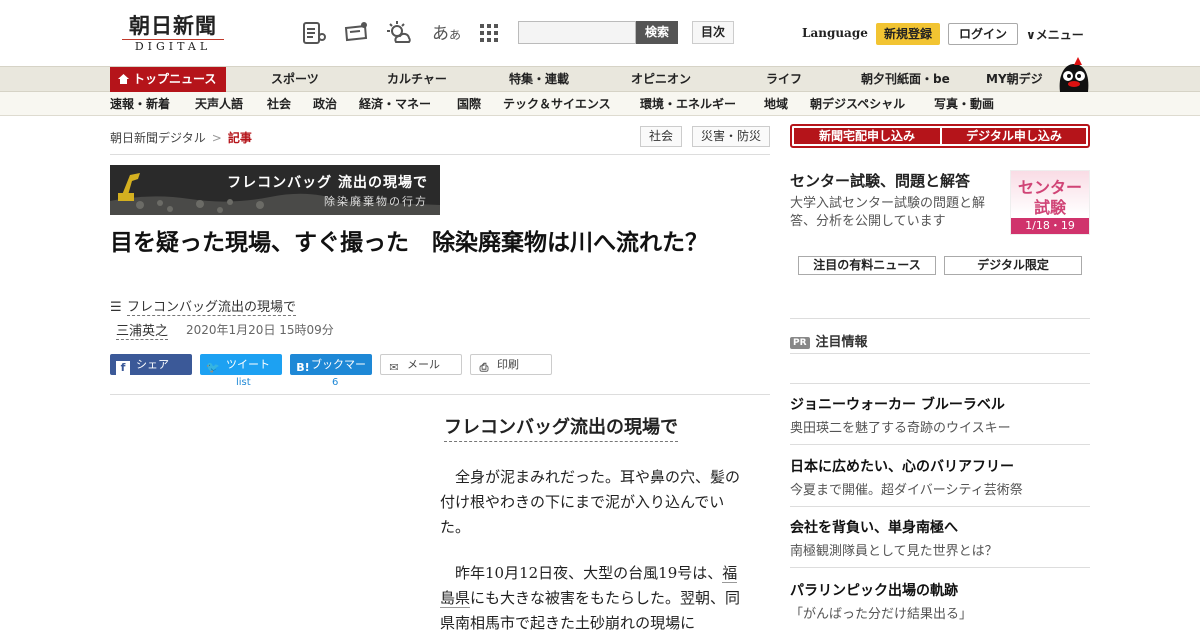 The width and height of the screenshot is (1200, 630). I want to click on exam-image-date: 1/18・19, so click(1050, 226).